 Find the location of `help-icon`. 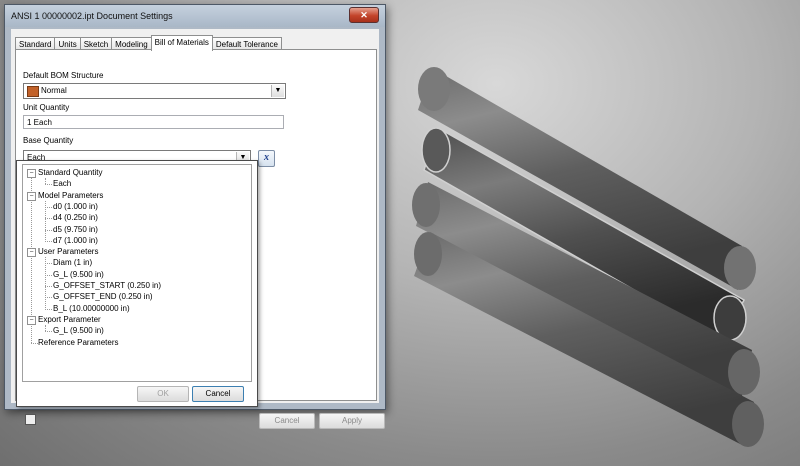

help-icon is located at coordinates (30, 419).